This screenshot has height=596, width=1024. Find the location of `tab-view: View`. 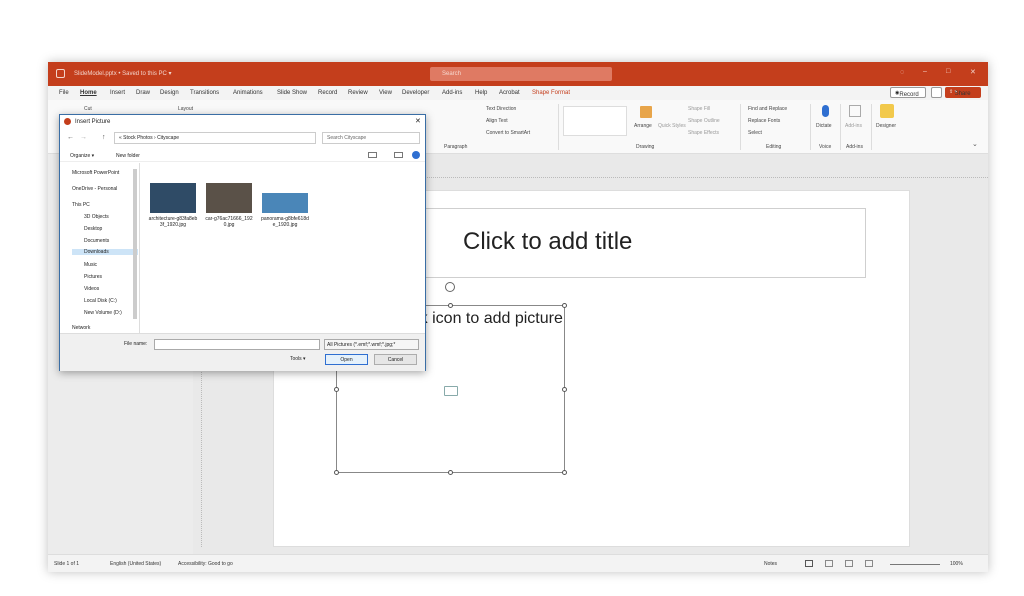

tab-view: View is located at coordinates (385, 93).